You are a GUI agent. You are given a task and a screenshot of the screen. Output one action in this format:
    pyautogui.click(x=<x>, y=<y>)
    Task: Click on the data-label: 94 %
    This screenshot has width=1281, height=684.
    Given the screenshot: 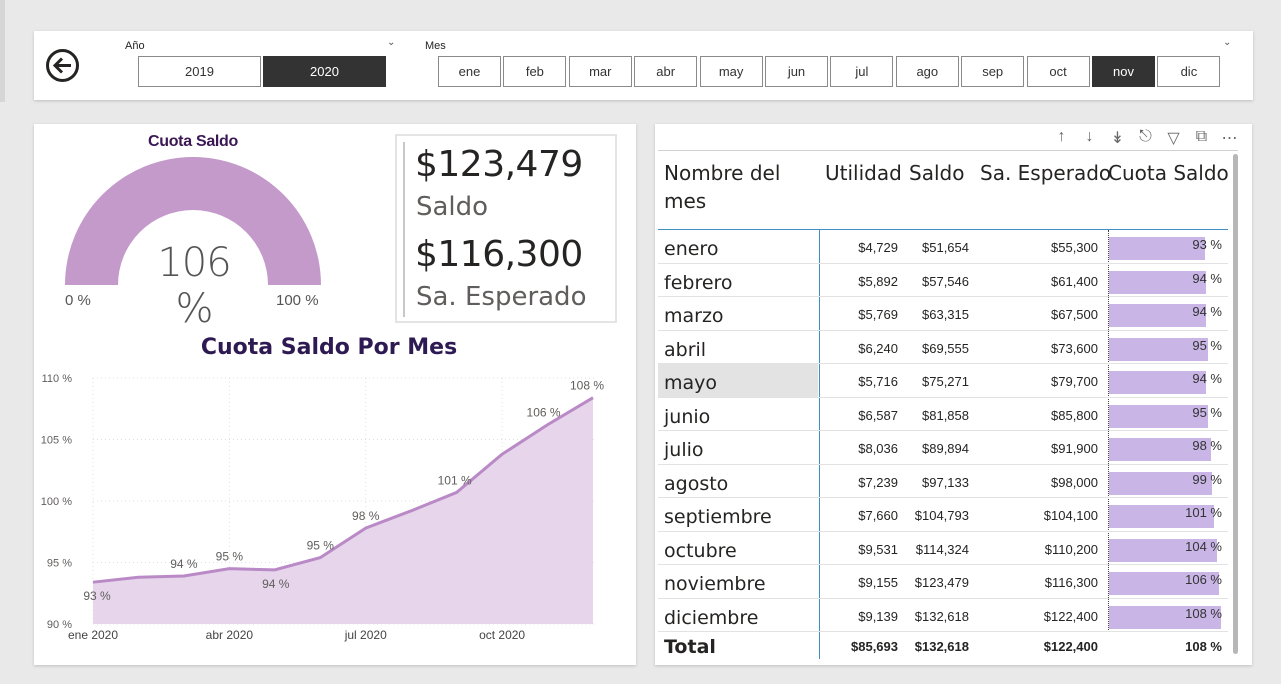 What is the action you would take?
    pyautogui.click(x=184, y=564)
    